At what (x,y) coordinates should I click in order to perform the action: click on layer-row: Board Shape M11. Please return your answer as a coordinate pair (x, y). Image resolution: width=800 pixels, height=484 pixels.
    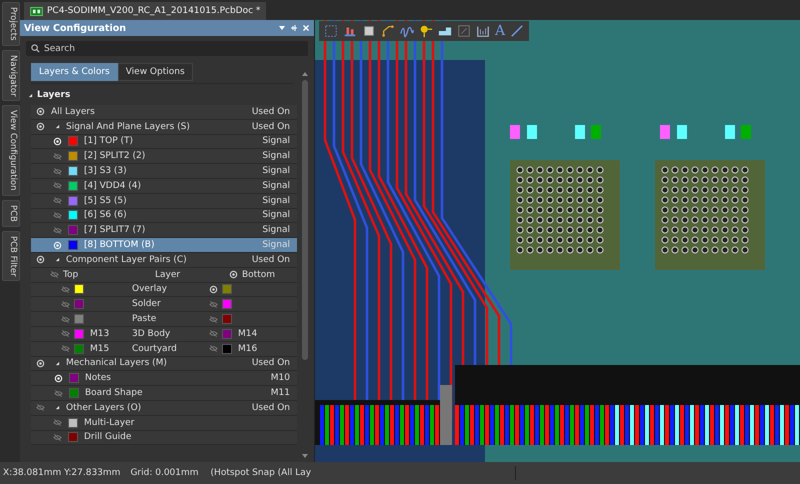
    Looking at the image, I should click on (164, 393).